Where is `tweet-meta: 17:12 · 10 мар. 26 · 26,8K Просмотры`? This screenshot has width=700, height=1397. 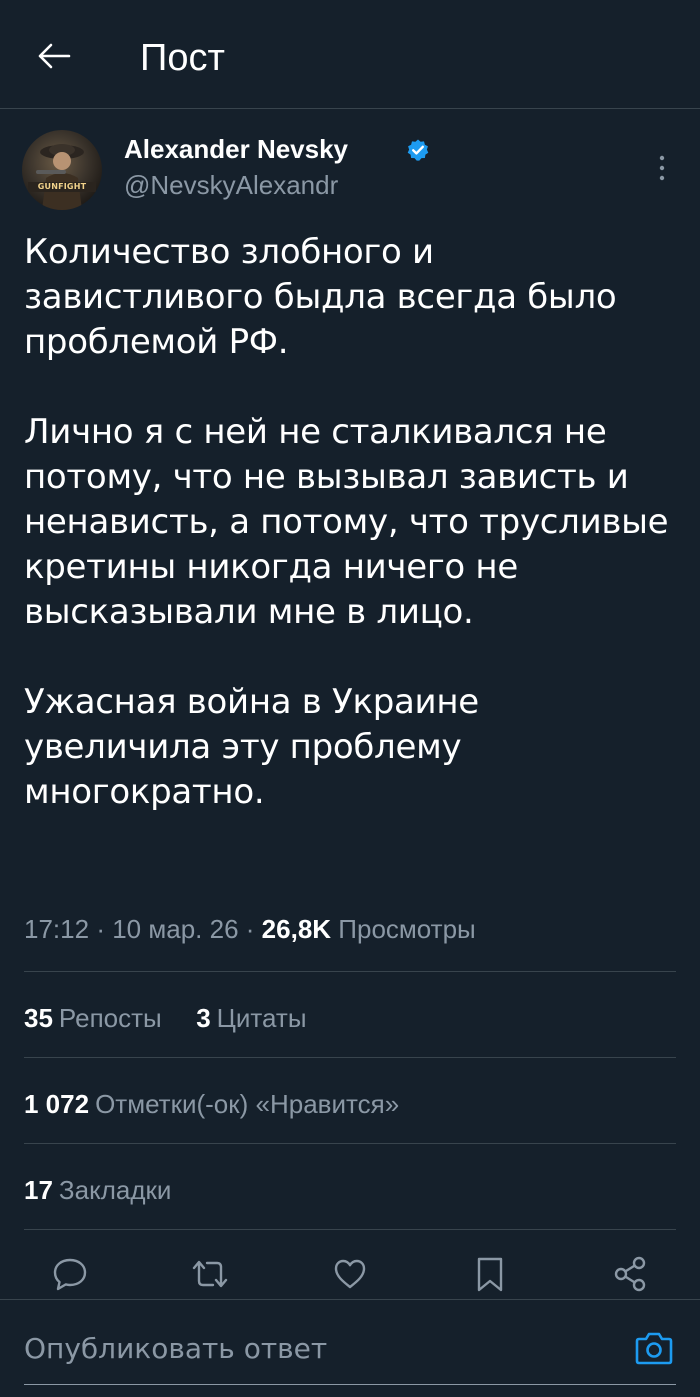
tweet-meta: 17:12 · 10 мар. 26 · 26,8K Просмотры is located at coordinates (250, 929).